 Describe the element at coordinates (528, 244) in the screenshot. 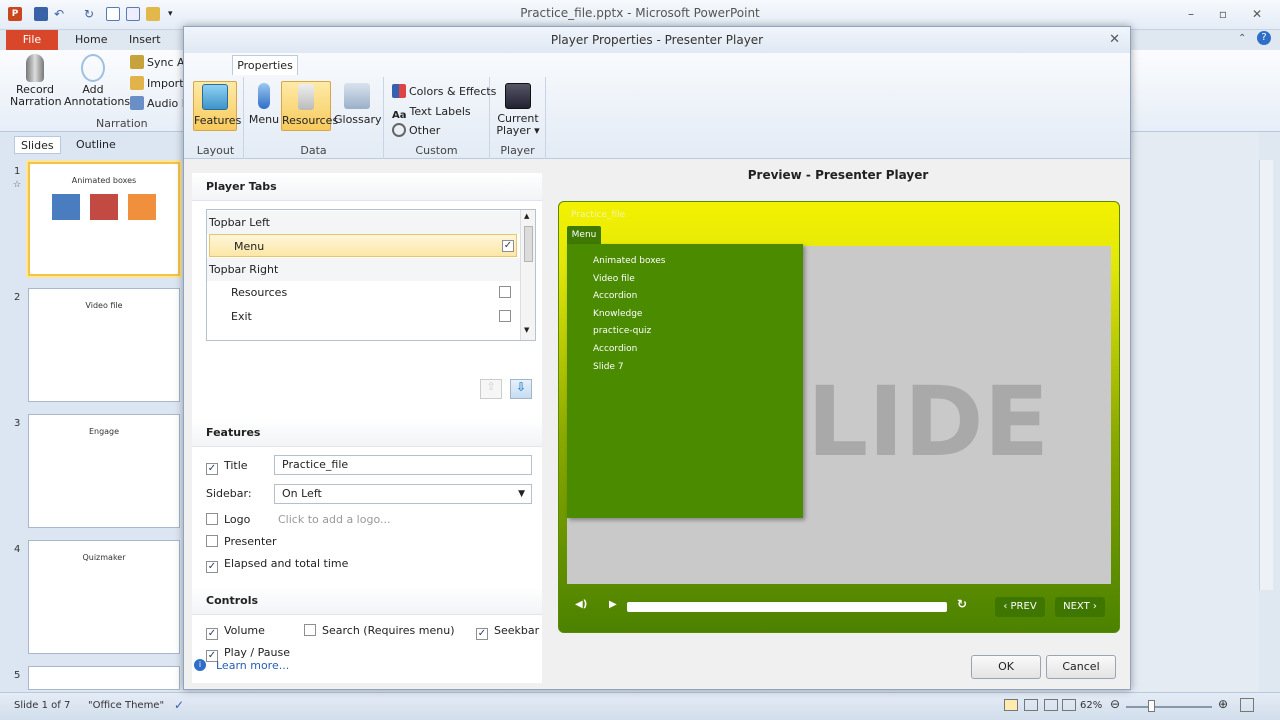

I see `scroll-thumb` at that location.